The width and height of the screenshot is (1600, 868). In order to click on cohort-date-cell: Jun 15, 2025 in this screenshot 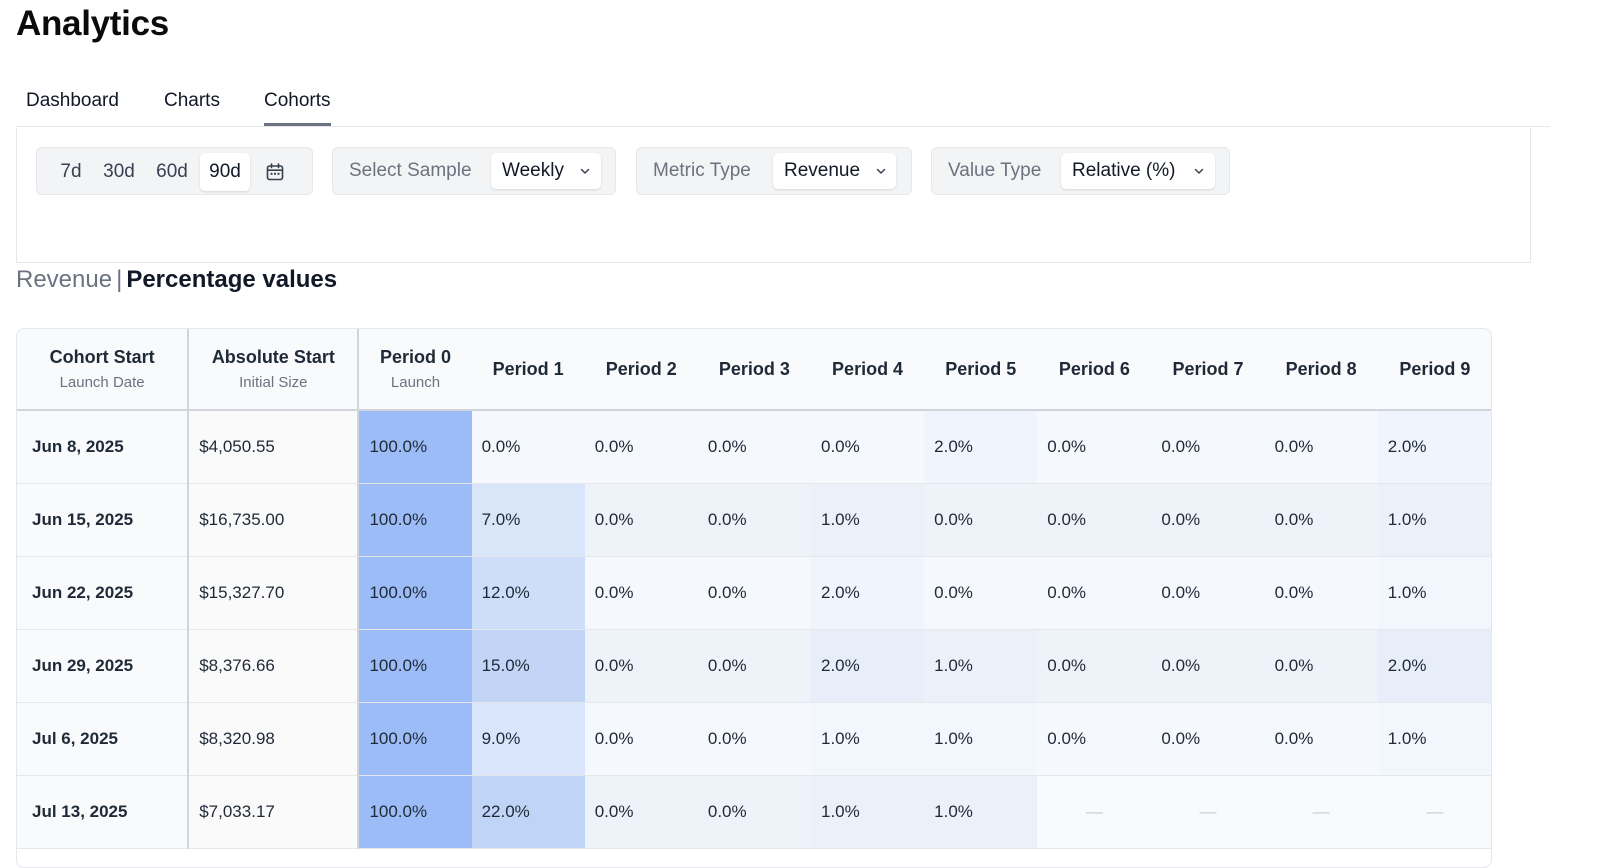, I will do `click(103, 520)`.